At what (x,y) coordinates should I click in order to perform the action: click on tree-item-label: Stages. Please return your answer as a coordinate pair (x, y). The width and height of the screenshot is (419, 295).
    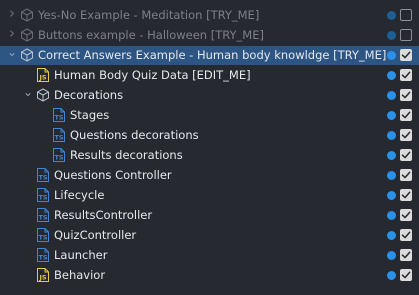
    Looking at the image, I should click on (90, 115).